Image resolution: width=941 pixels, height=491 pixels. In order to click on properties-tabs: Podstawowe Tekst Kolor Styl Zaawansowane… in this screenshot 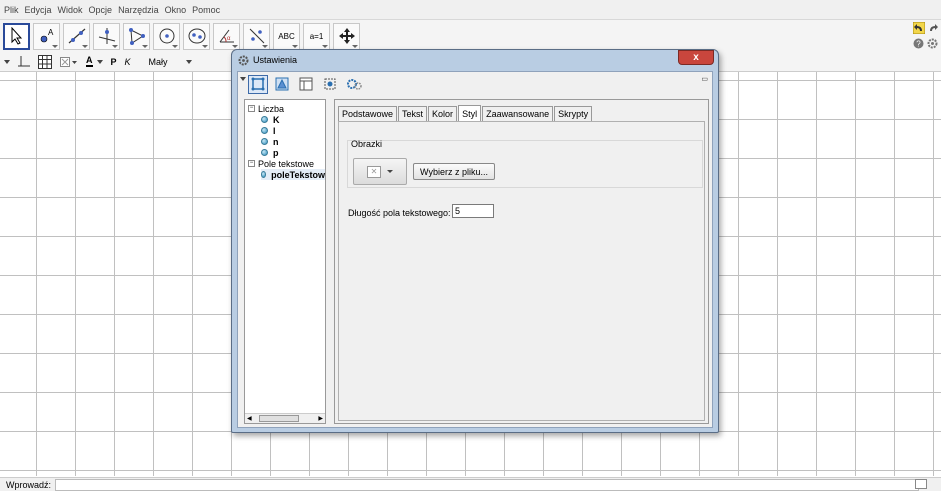, I will do `click(465, 113)`.